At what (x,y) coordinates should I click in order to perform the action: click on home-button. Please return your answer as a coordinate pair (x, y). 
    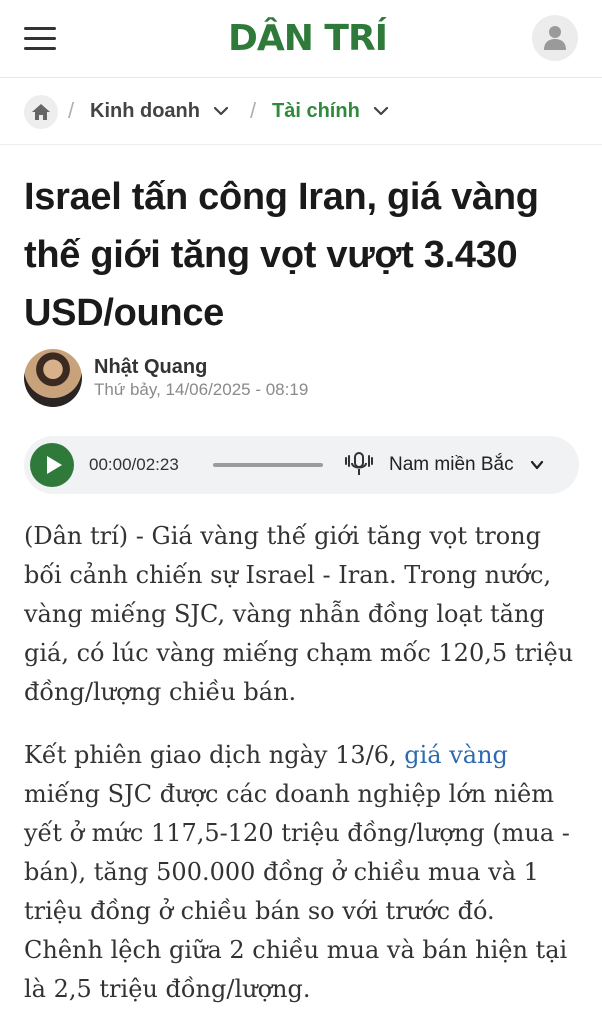
    Looking at the image, I should click on (41, 112).